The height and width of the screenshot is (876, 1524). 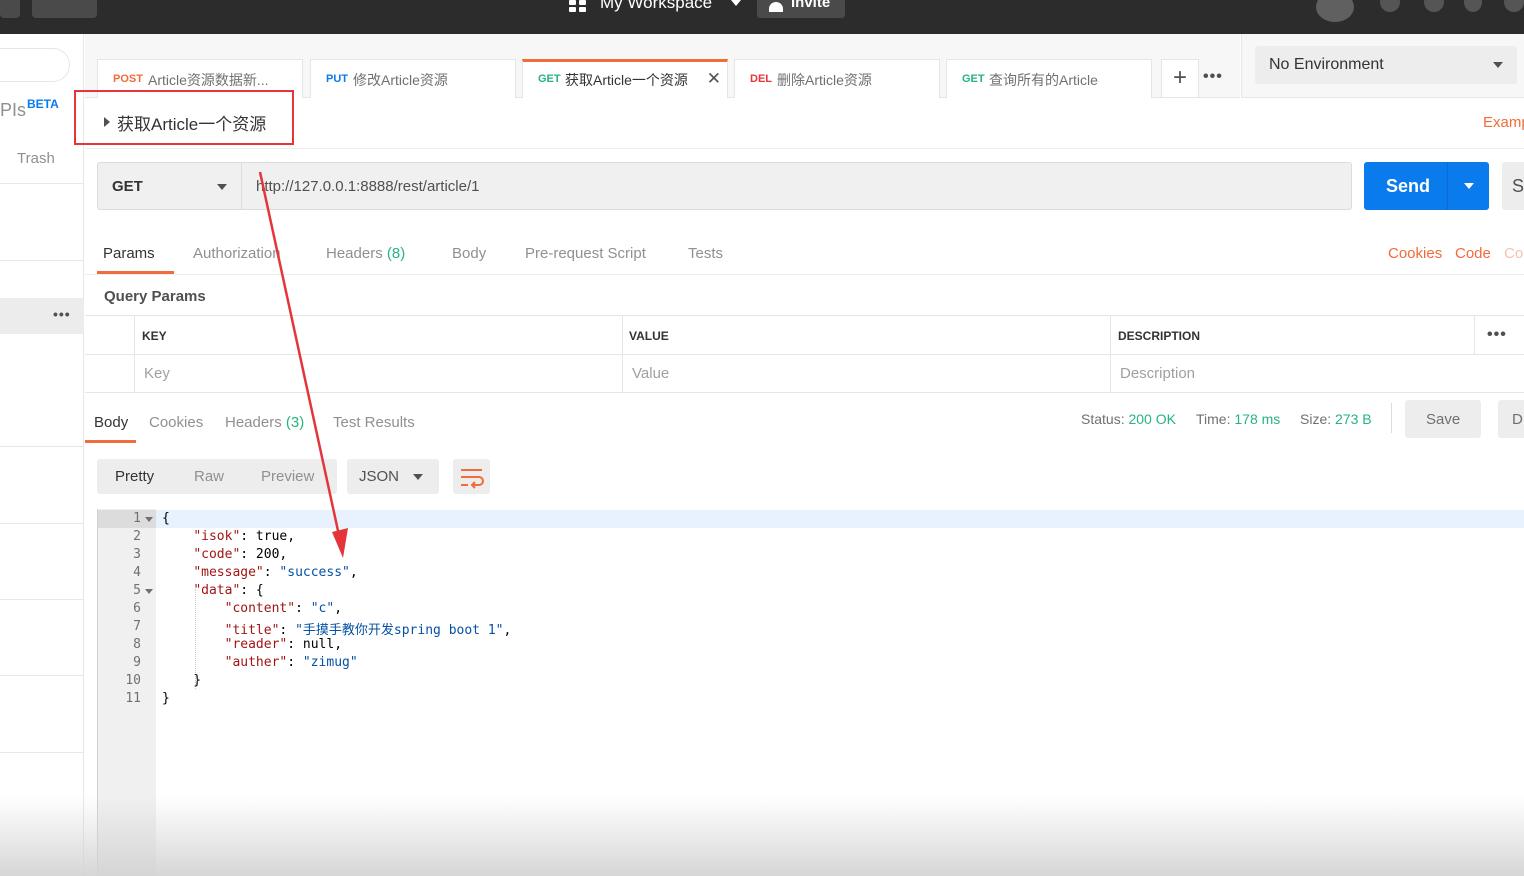 I want to click on annotation-arrow, so click(x=303, y=364).